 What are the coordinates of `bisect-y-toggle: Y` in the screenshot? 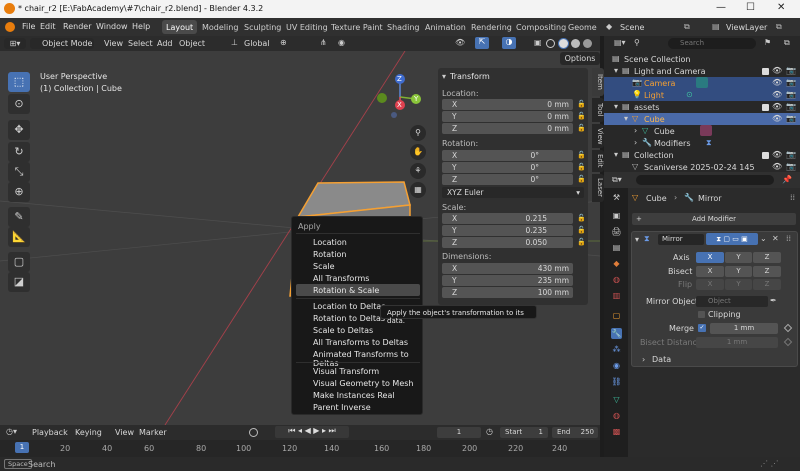 It's located at (738, 271).